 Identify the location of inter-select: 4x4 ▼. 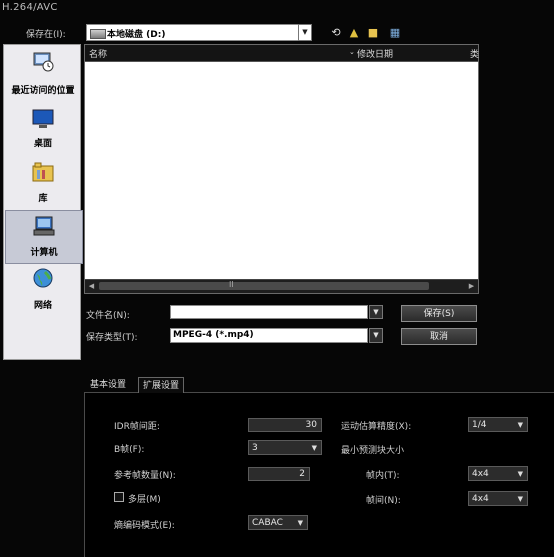
(498, 498).